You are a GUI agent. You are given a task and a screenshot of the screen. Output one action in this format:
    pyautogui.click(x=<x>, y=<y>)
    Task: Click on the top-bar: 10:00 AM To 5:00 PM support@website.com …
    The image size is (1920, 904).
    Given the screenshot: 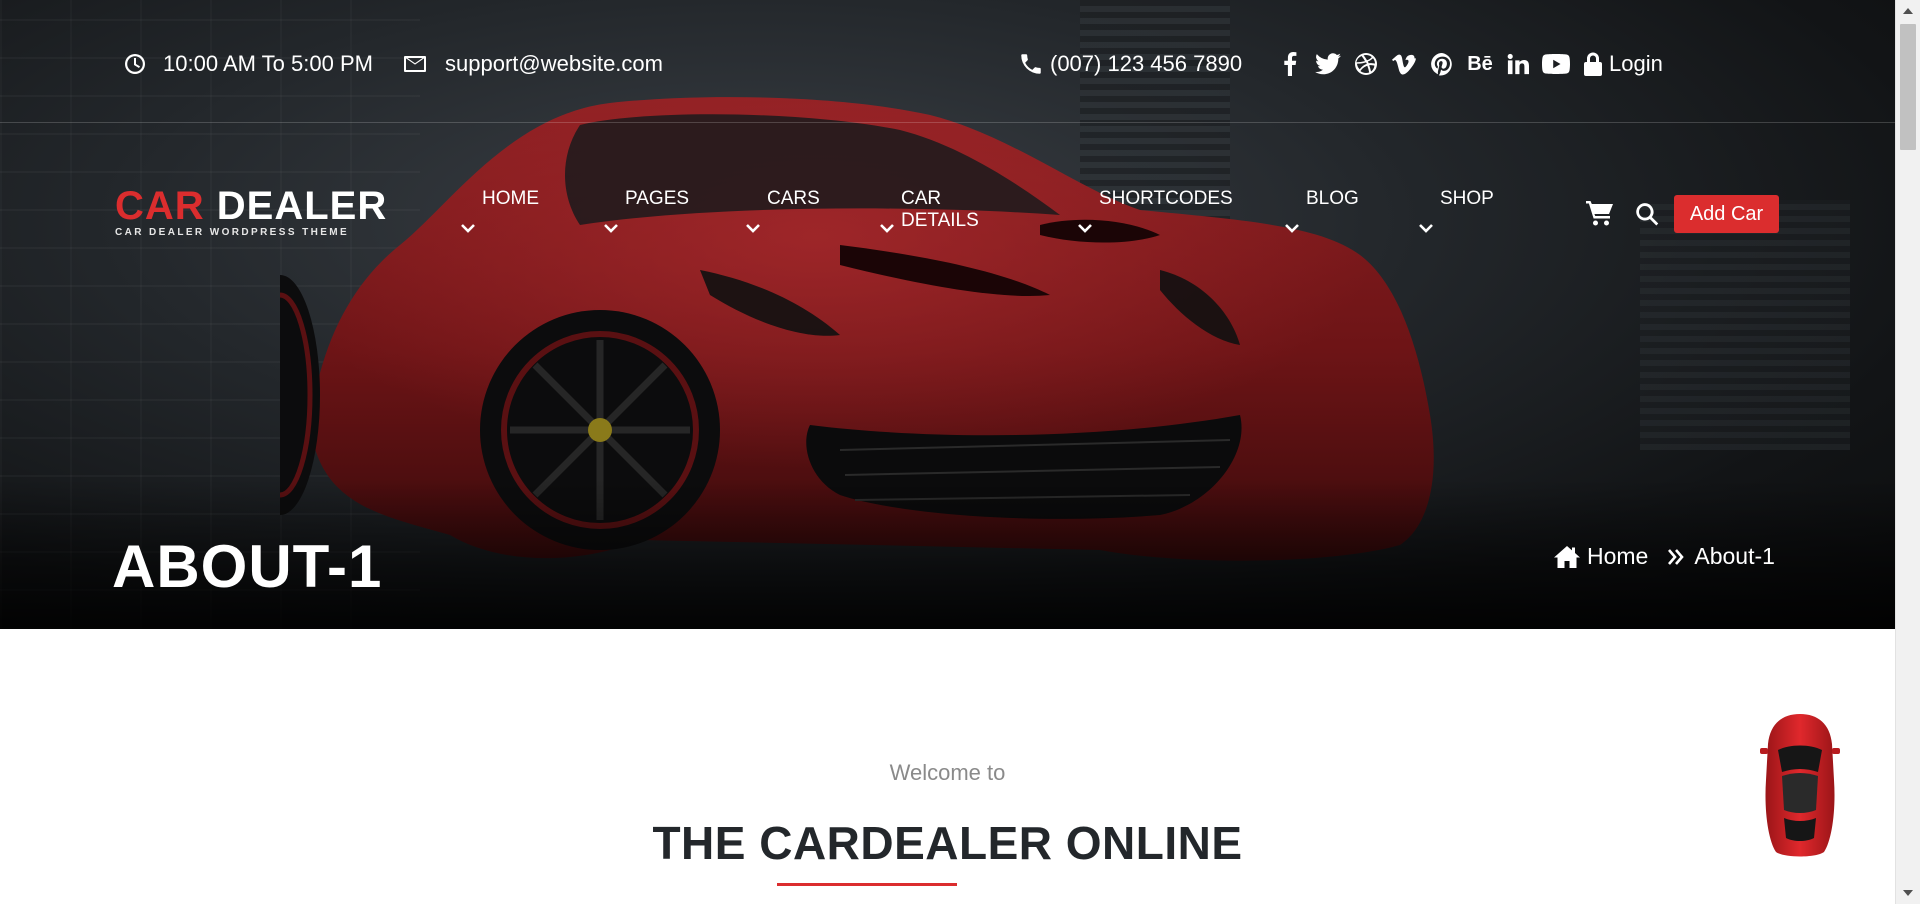 What is the action you would take?
    pyautogui.click(x=947, y=61)
    